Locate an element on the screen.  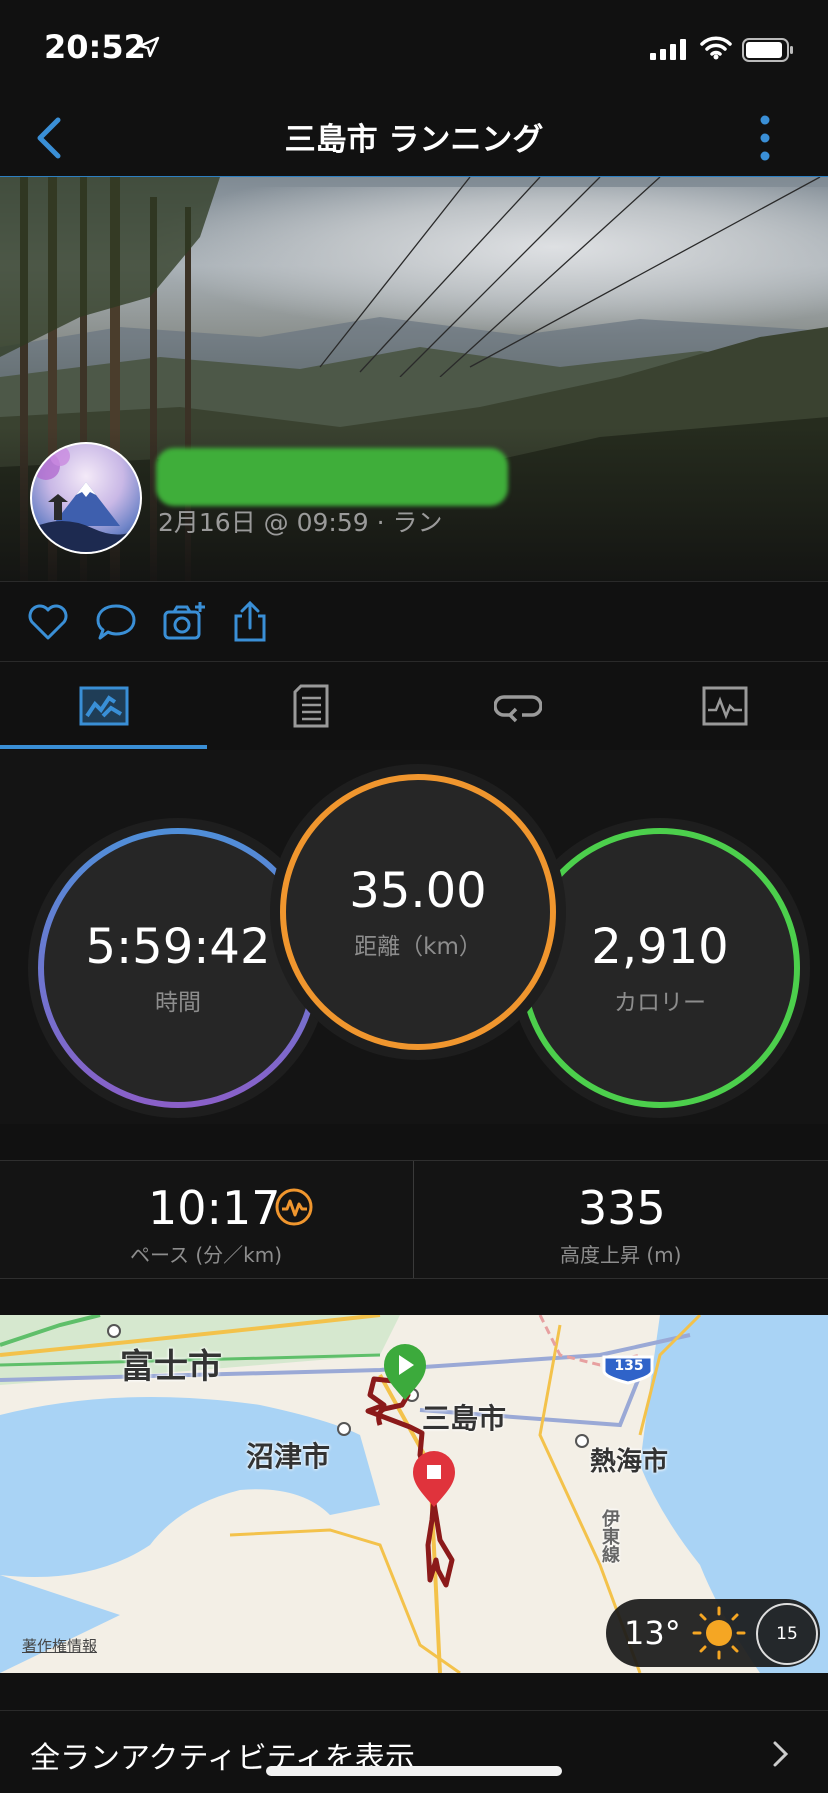
calories-value: 2,910 is located at coordinates (660, 947).